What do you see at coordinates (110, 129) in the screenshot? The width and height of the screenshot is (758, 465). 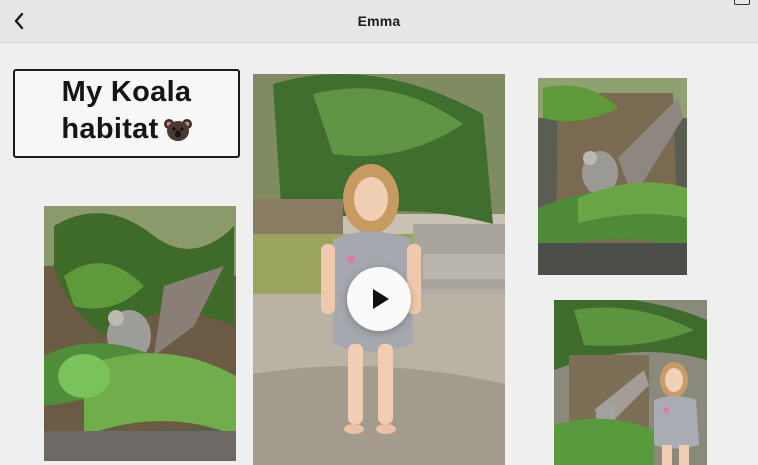 I see `title-line-2-text: habitat` at bounding box center [110, 129].